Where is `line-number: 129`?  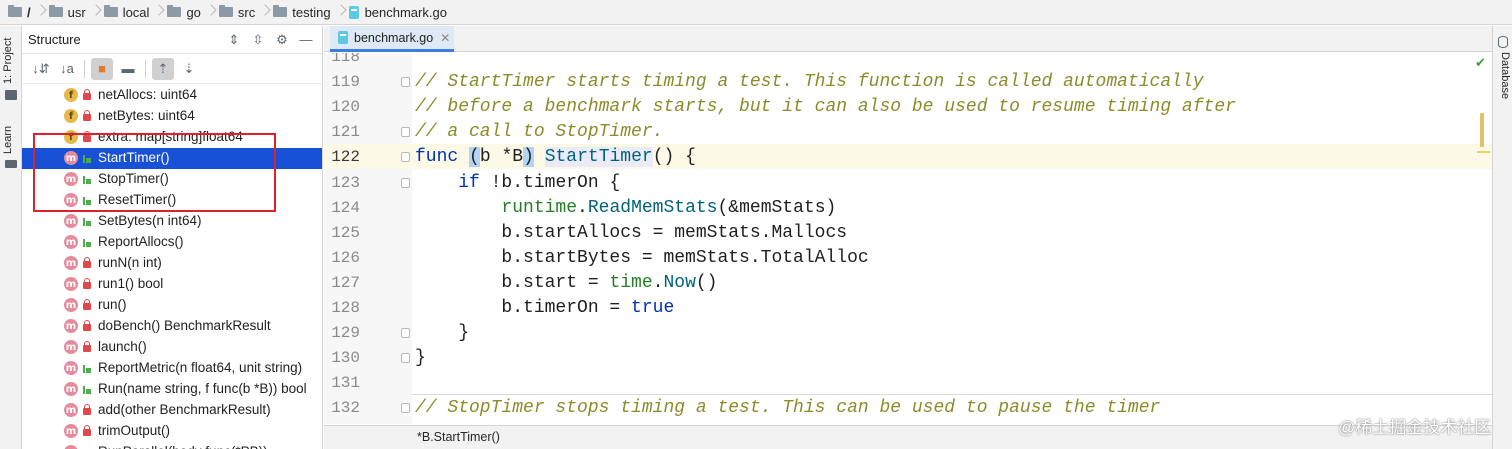 line-number: 129 is located at coordinates (342, 333).